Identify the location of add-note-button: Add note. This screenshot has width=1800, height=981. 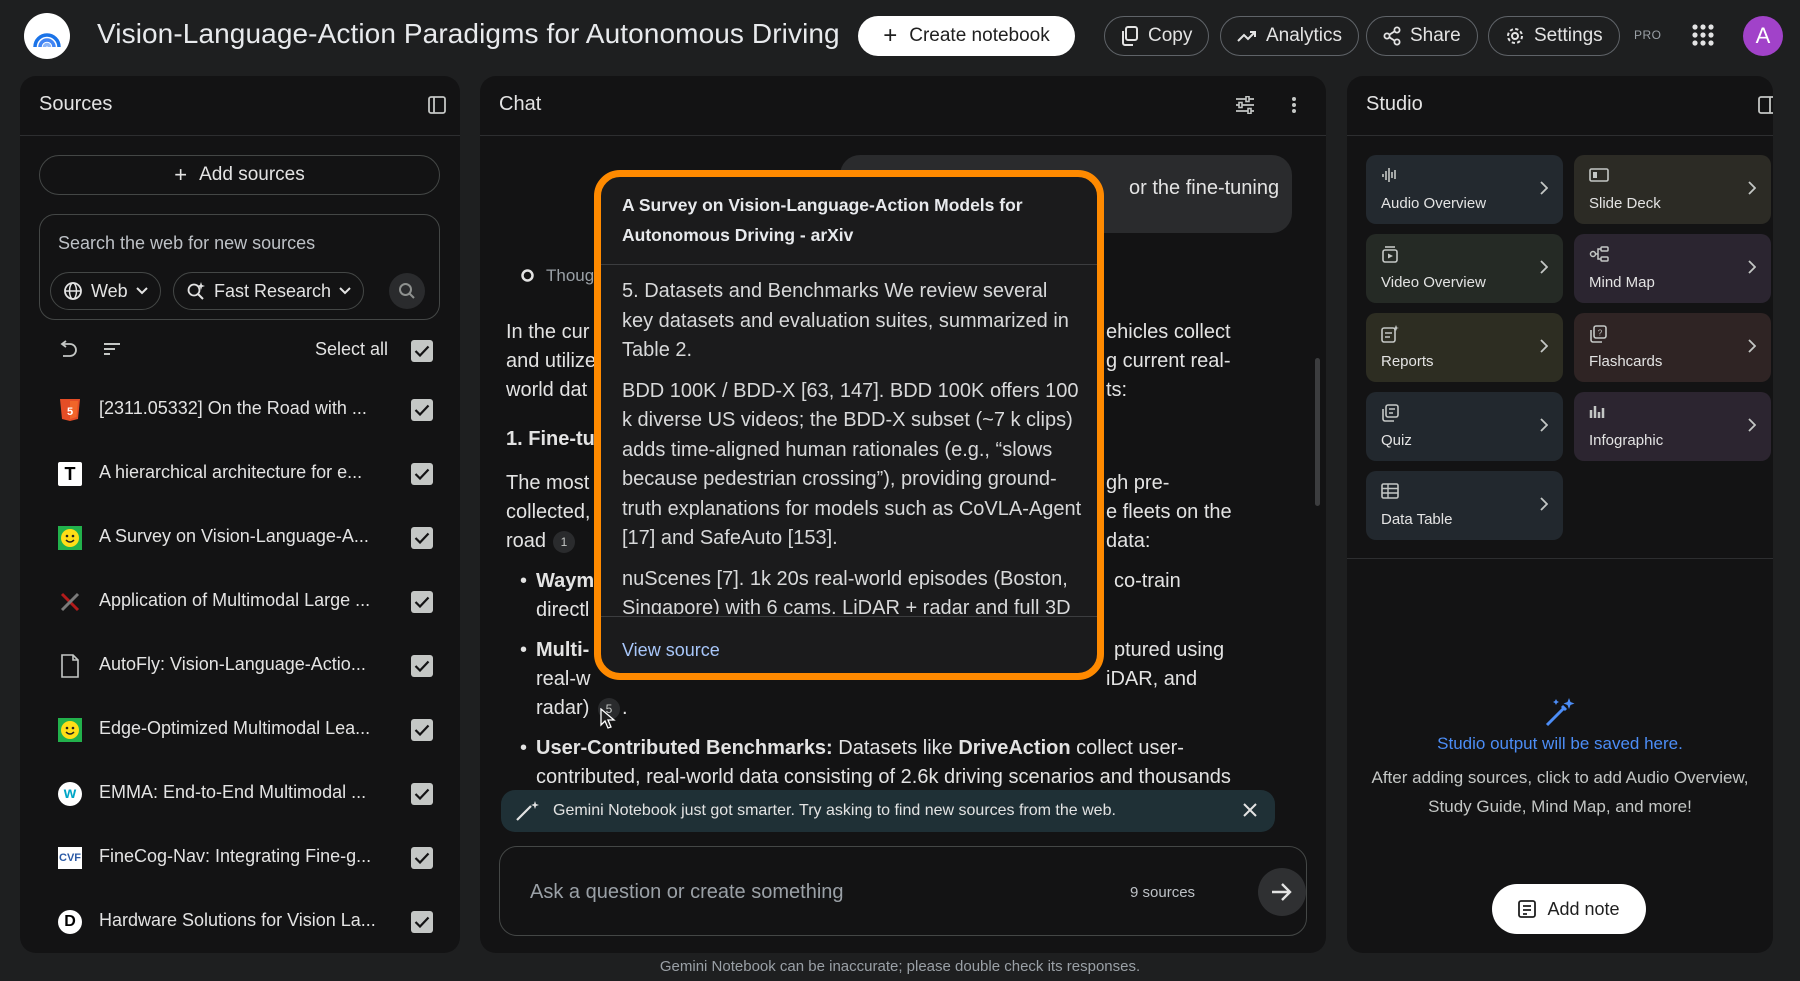
(1569, 909).